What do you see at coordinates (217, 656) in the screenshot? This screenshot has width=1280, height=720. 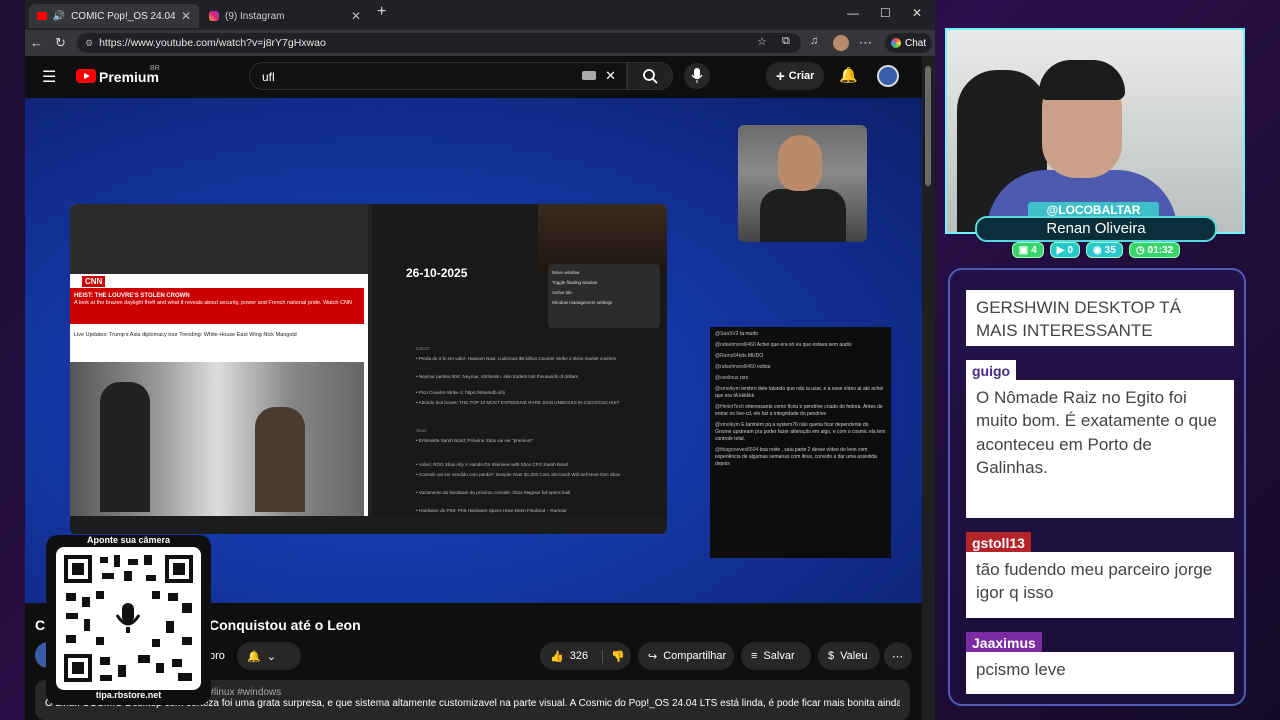 I see `subscribe-button: bro` at bounding box center [217, 656].